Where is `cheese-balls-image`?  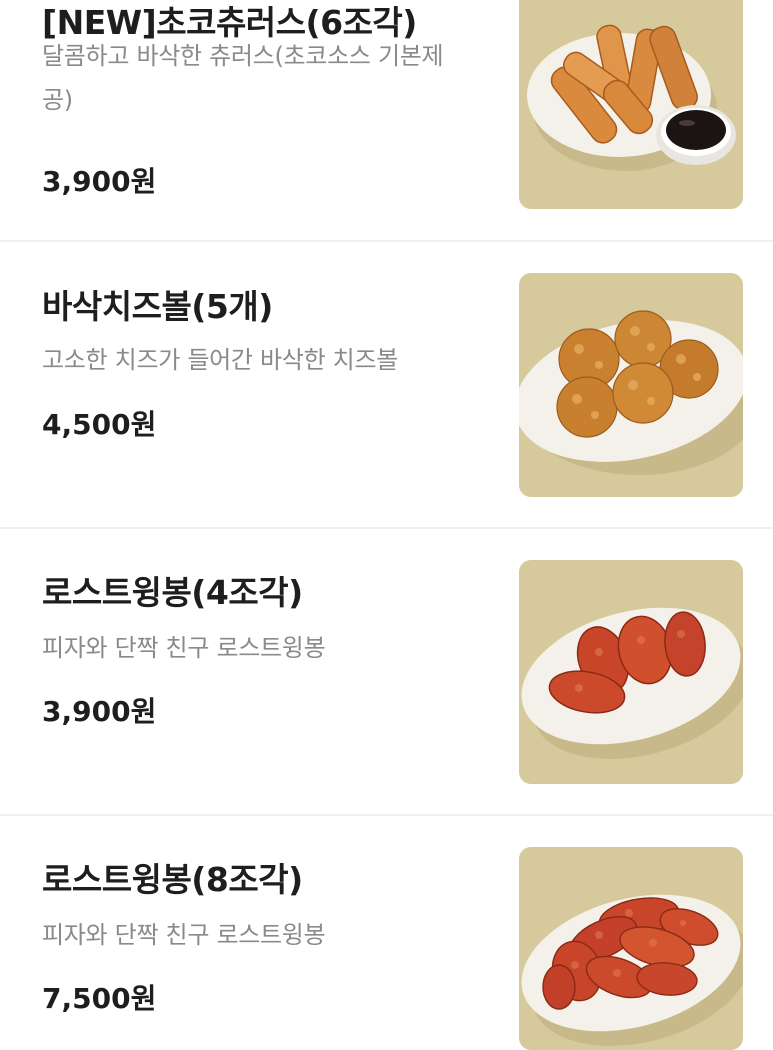 cheese-balls-image is located at coordinates (631, 385).